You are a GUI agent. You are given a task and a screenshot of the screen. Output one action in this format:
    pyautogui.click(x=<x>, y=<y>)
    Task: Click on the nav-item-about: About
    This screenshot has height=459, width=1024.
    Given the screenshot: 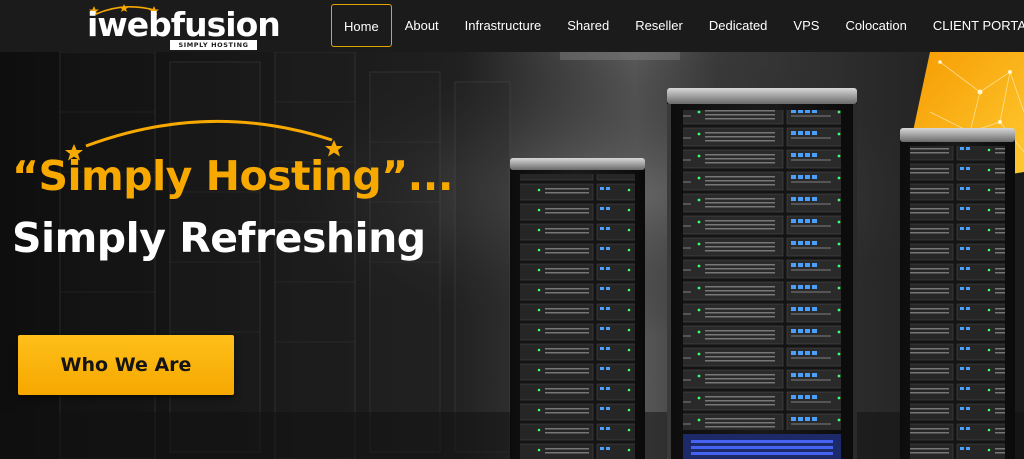 What is the action you would take?
    pyautogui.click(x=422, y=25)
    